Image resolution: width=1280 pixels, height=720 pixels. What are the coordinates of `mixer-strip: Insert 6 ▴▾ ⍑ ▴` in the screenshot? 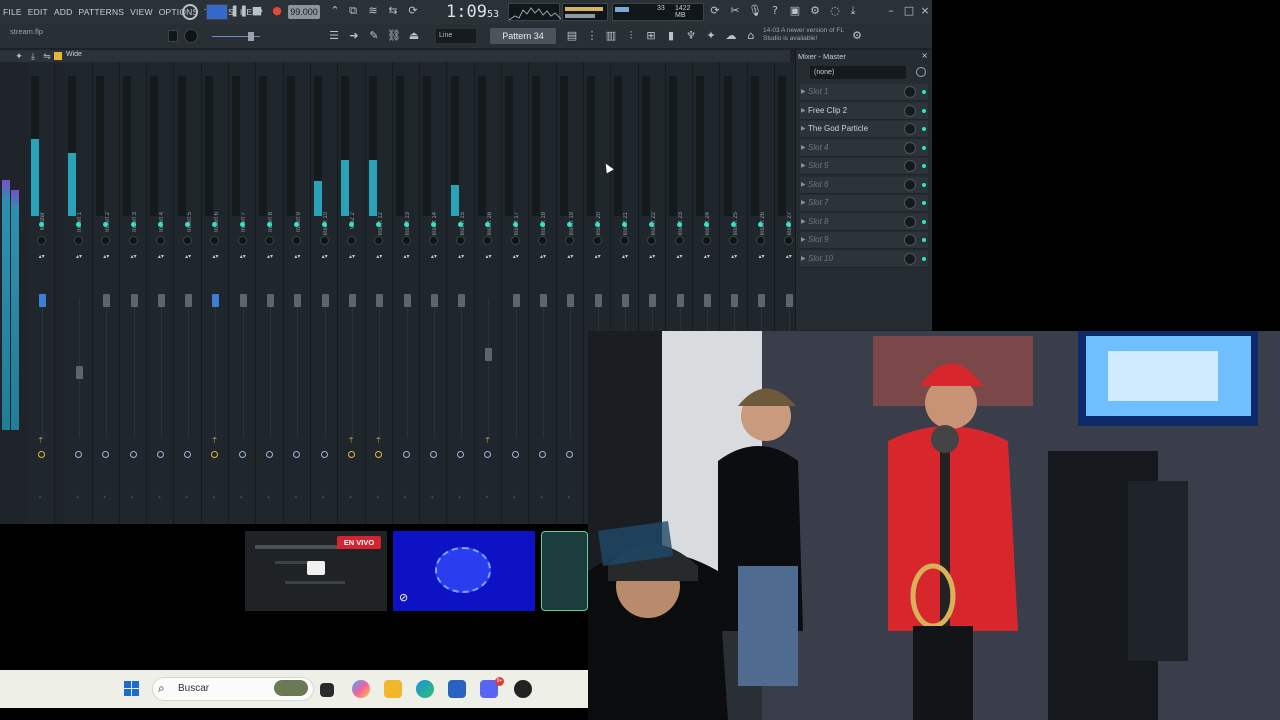 It's located at (215, 293).